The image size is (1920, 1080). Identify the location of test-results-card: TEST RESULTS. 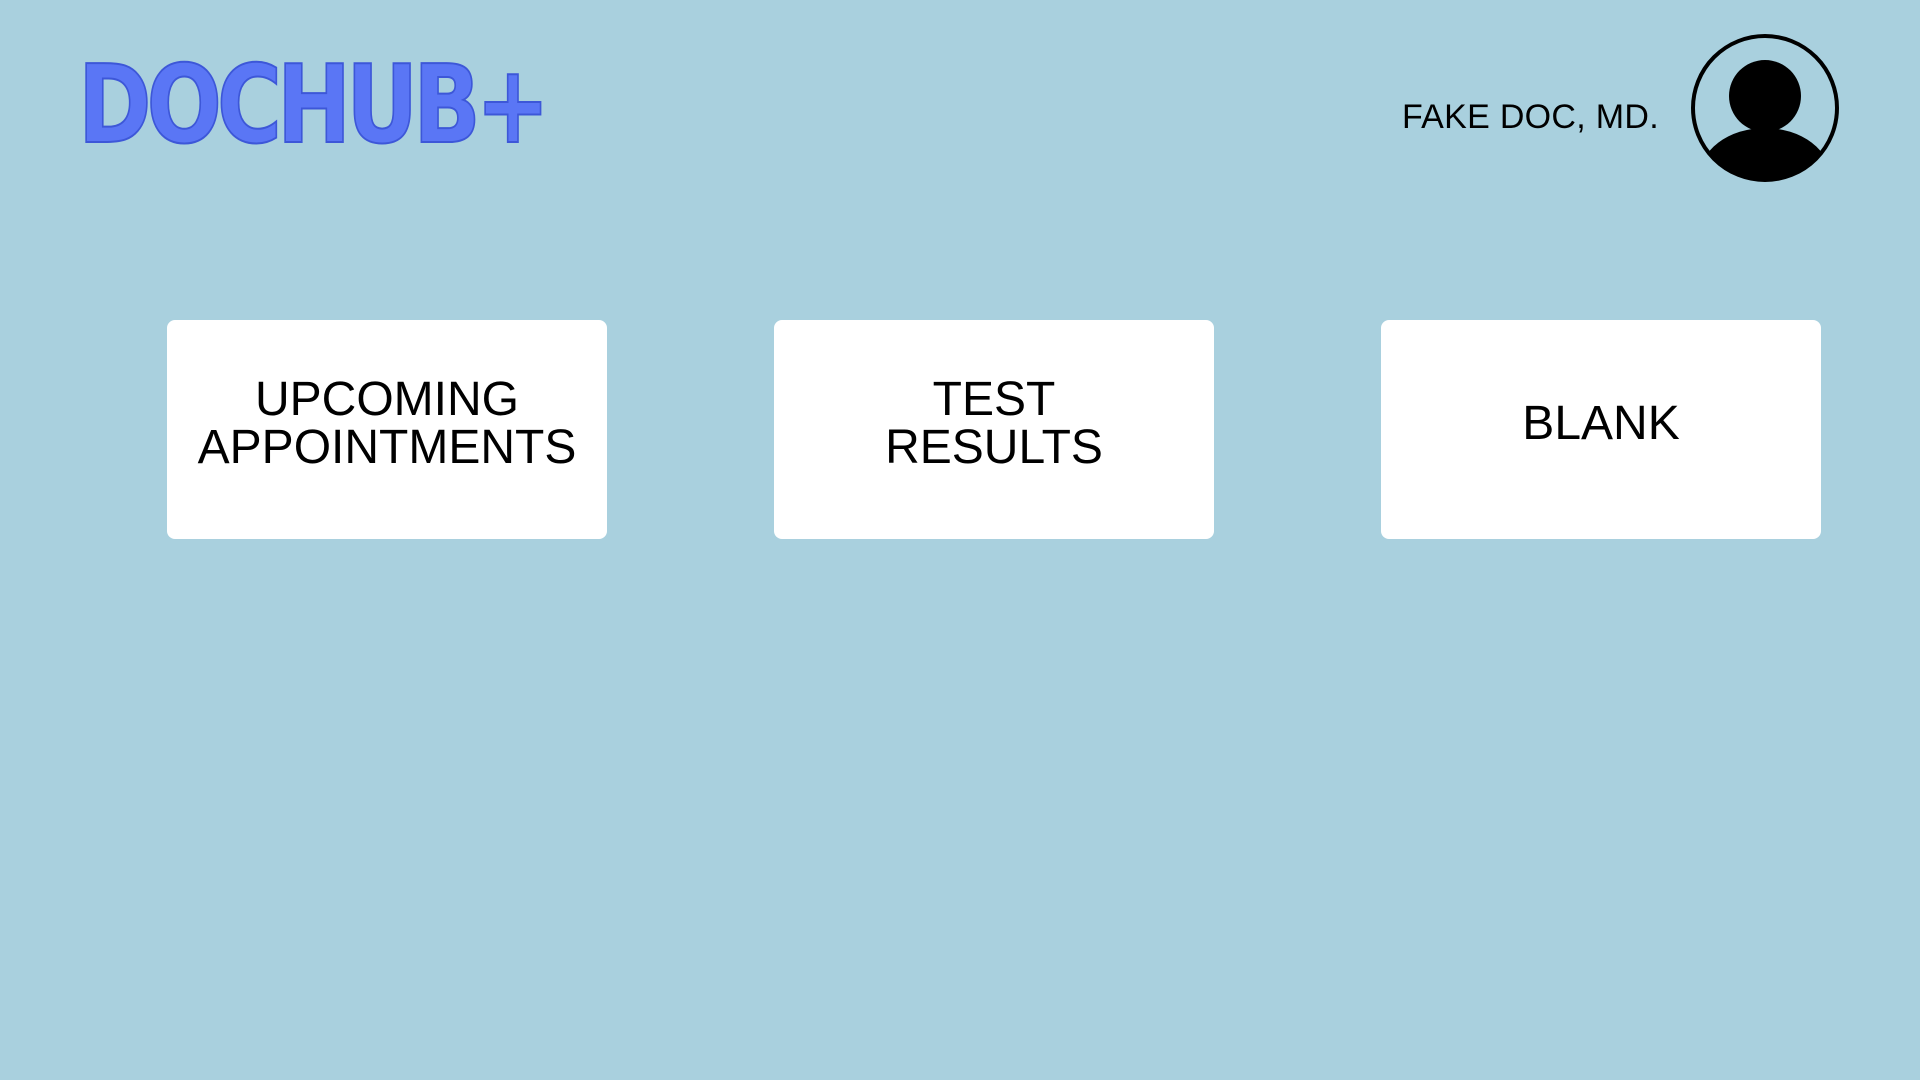
(994, 429).